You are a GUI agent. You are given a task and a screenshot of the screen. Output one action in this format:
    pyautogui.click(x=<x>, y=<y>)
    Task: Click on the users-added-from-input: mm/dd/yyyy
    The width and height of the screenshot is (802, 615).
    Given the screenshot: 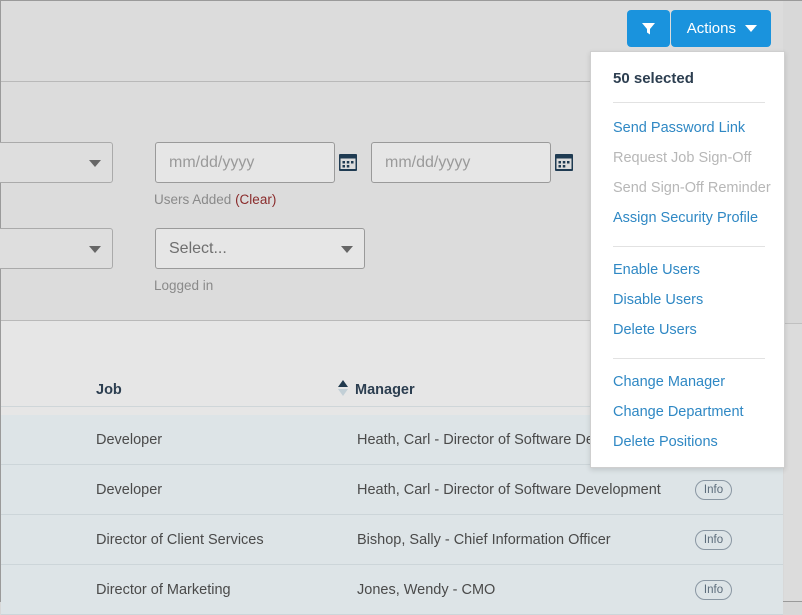 What is the action you would take?
    pyautogui.click(x=245, y=162)
    